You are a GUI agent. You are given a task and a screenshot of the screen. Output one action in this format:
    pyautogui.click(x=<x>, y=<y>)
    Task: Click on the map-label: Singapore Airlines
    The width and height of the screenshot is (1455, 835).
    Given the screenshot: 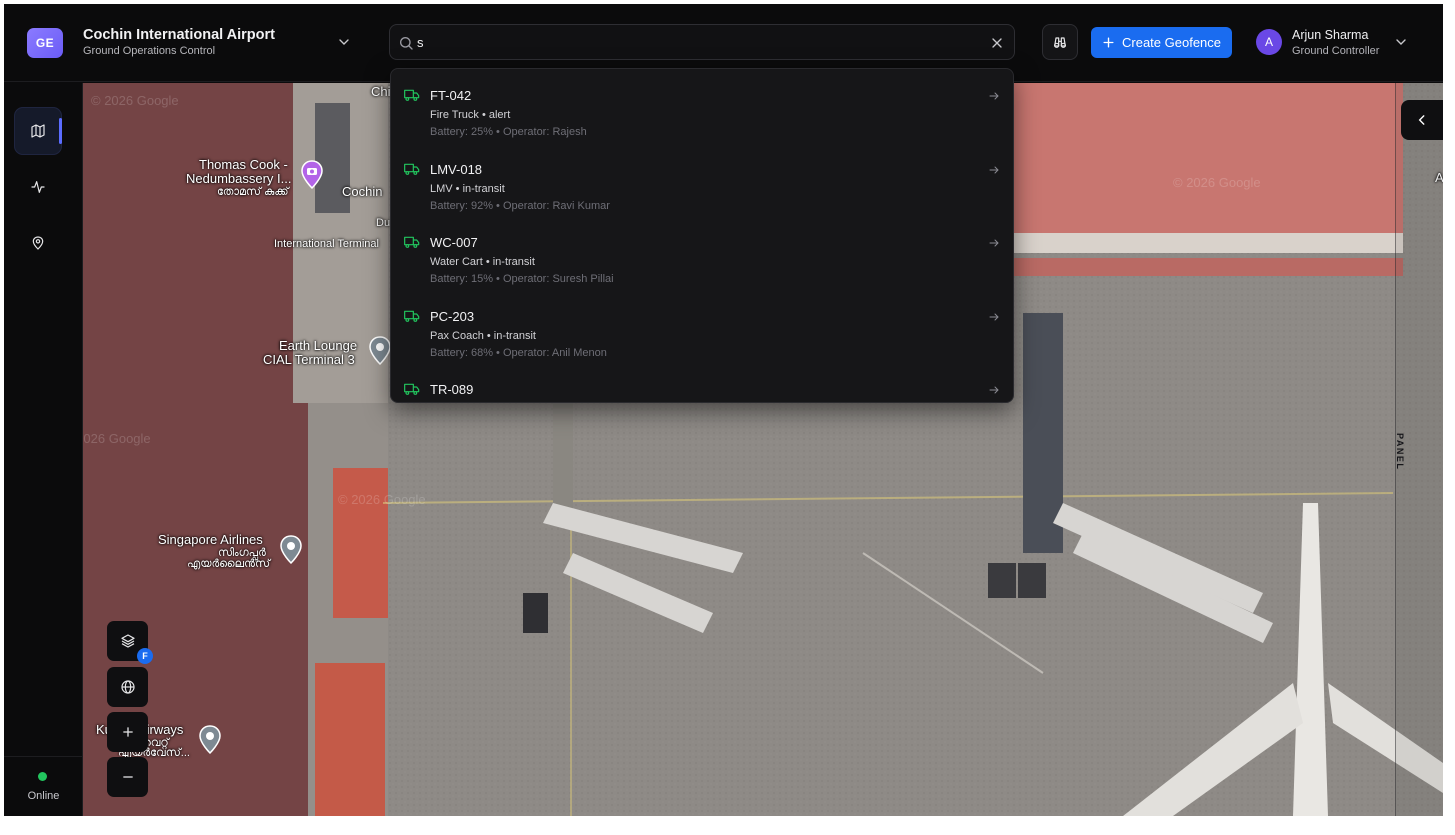 What is the action you would take?
    pyautogui.click(x=210, y=539)
    